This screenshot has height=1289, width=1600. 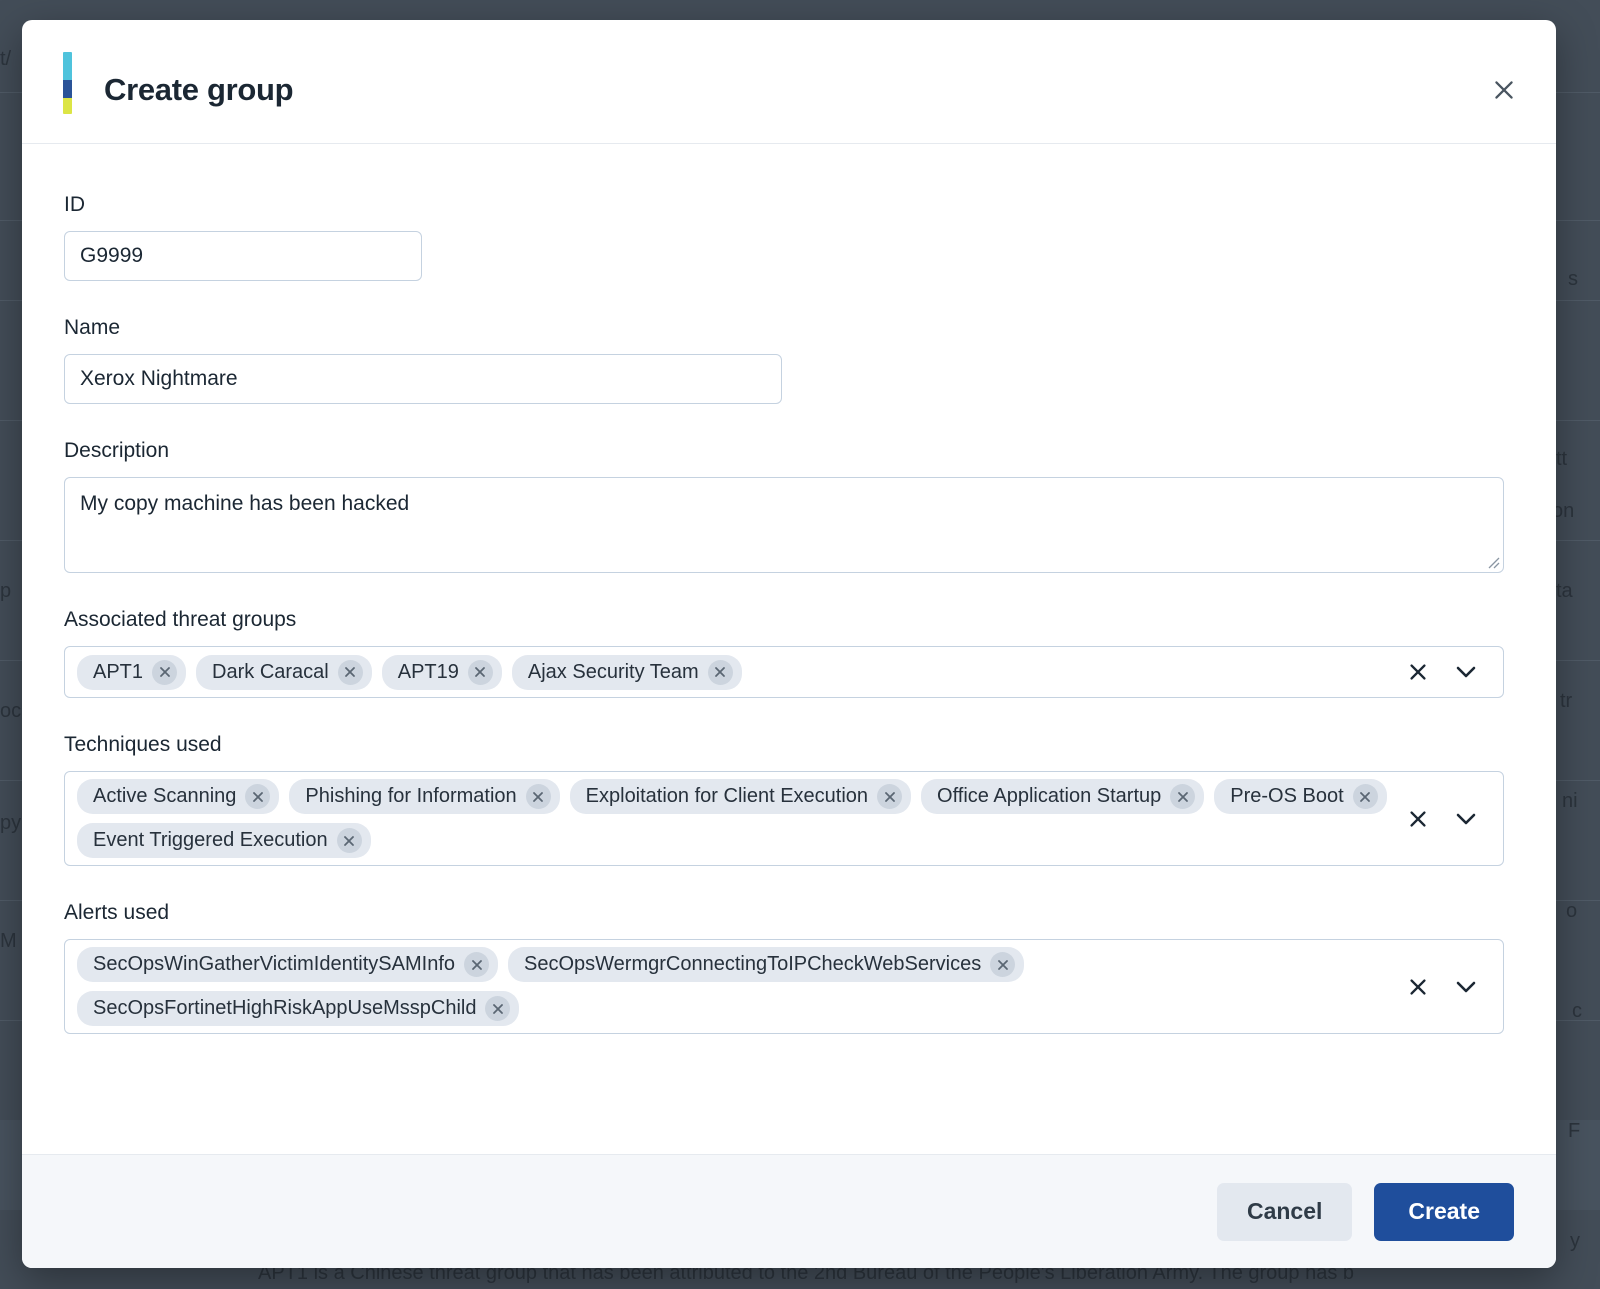 I want to click on accent-segment-cyan, so click(x=67, y=66).